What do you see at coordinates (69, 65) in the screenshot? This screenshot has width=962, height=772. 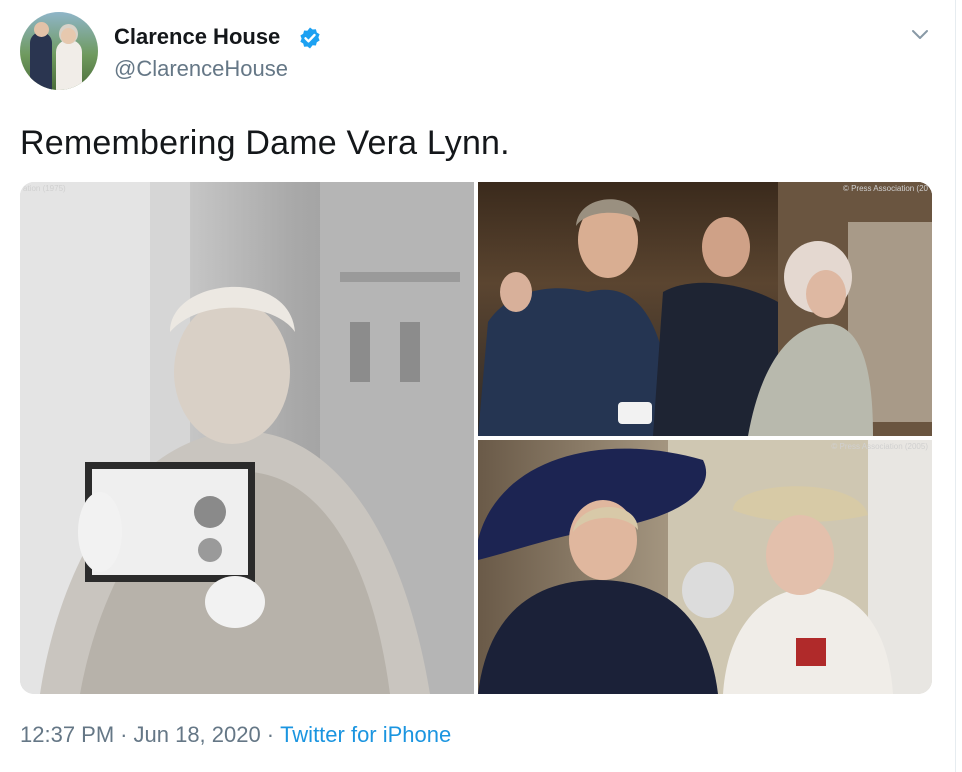 I see `avatar-figure-right` at bounding box center [69, 65].